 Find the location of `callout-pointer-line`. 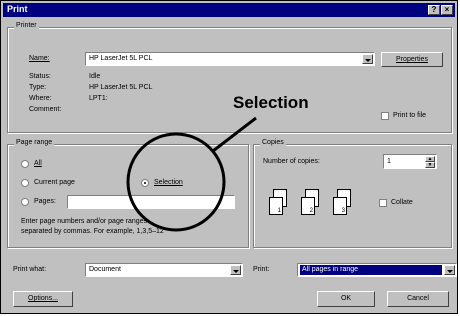

callout-pointer-line is located at coordinates (234, 134).